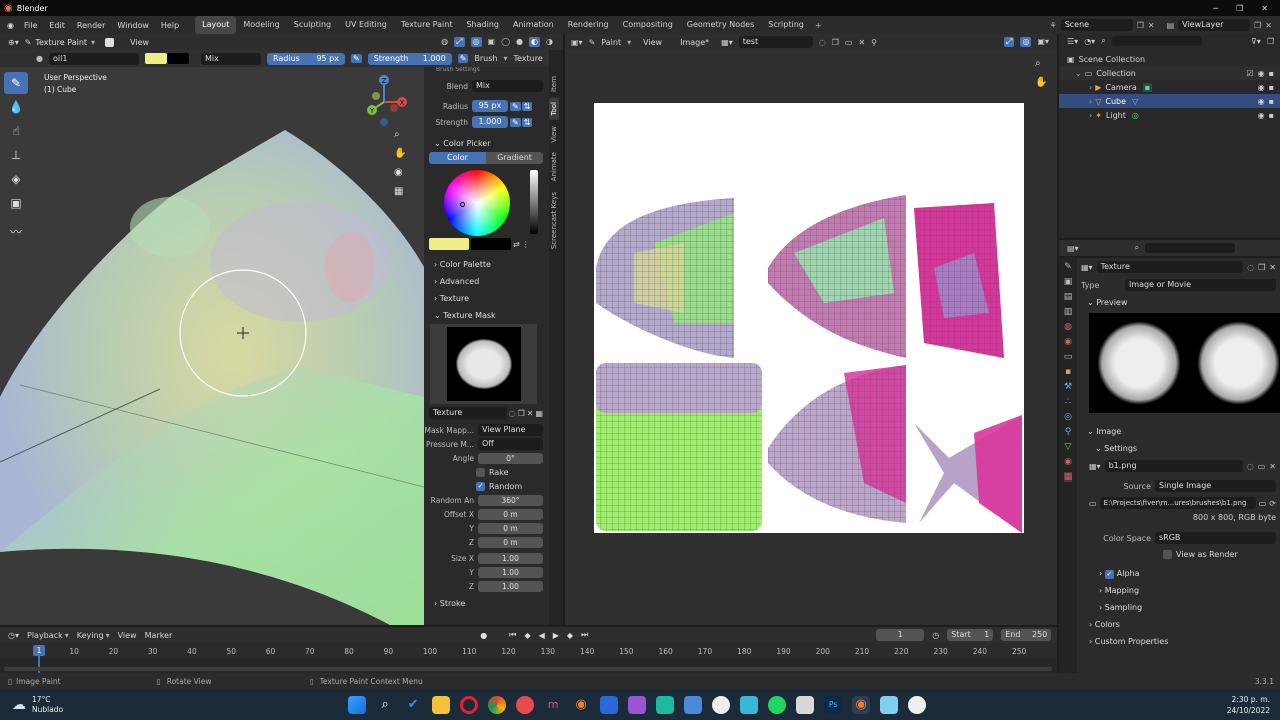 The height and width of the screenshot is (720, 1280). What do you see at coordinates (45, 635) in the screenshot?
I see `playback-menu: Playback` at bounding box center [45, 635].